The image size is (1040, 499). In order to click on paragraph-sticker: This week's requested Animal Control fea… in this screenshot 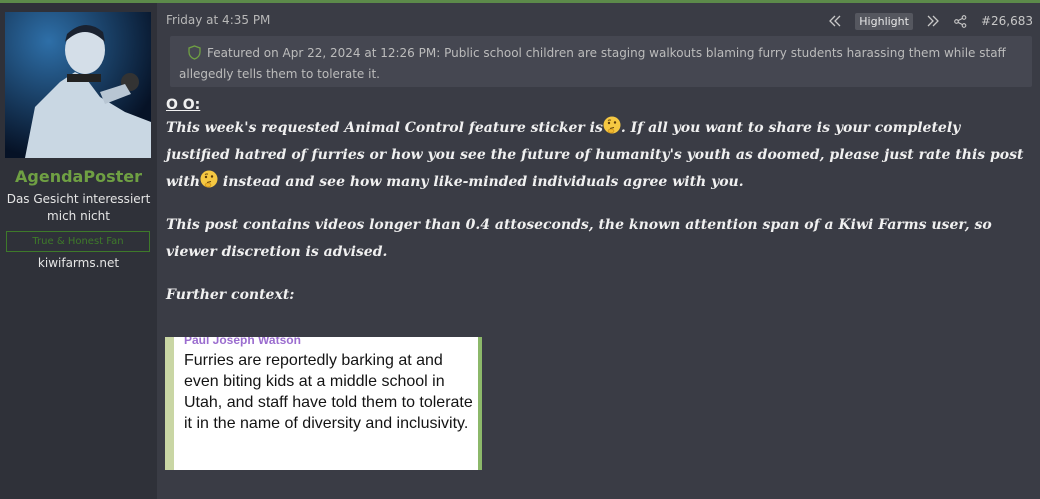, I will do `click(596, 155)`.